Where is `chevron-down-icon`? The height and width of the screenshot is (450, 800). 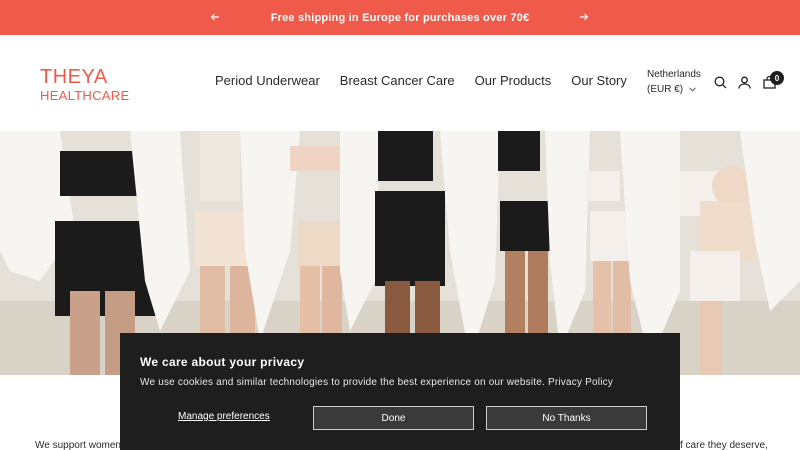 chevron-down-icon is located at coordinates (692, 89).